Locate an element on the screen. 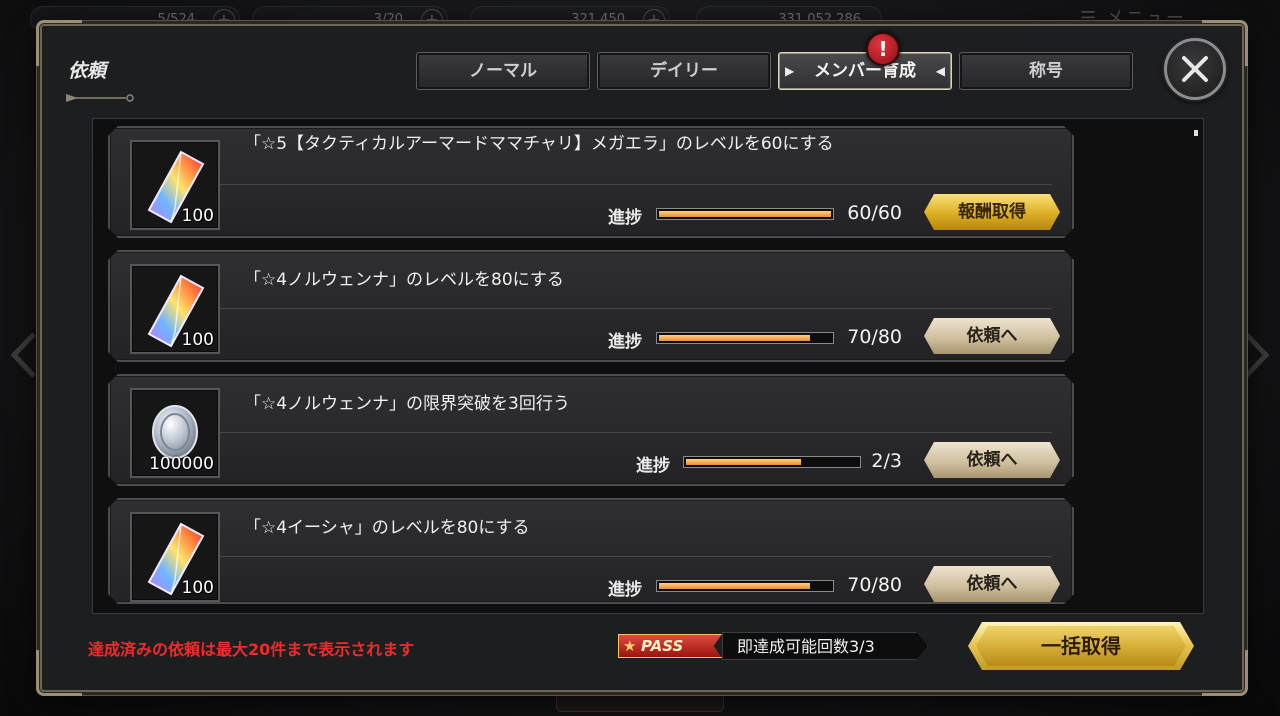 The height and width of the screenshot is (716, 1280). tab-member-training: ▶ メンバー育成 ◀ is located at coordinates (865, 71).